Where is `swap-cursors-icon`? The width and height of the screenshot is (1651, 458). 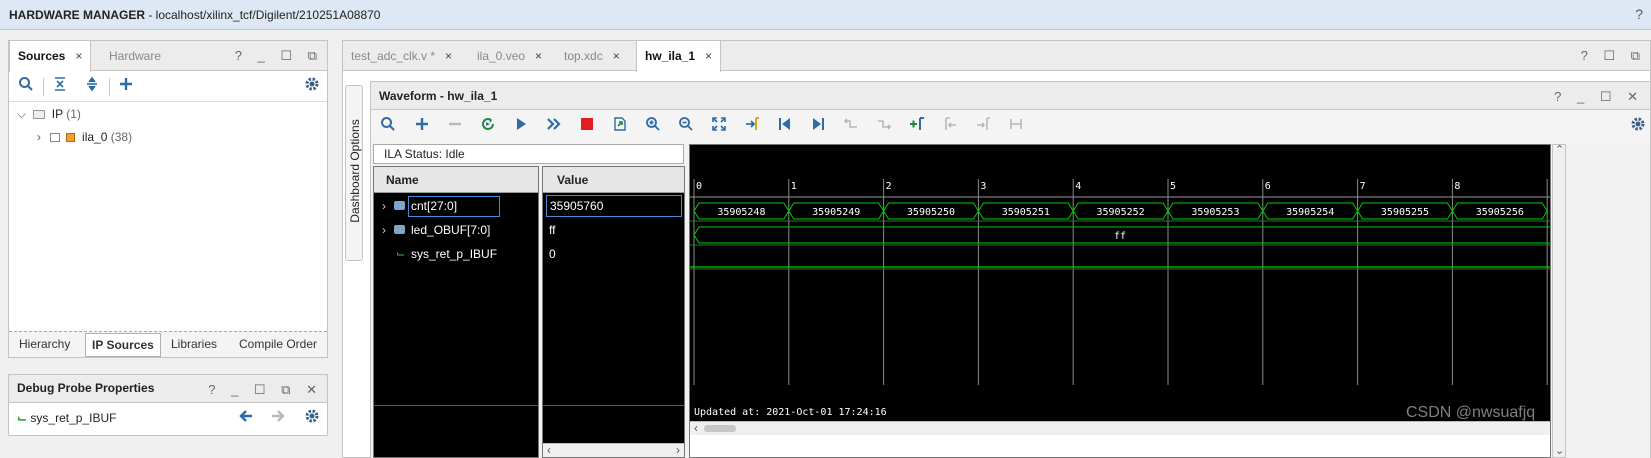
swap-cursors-icon is located at coordinates (1016, 127).